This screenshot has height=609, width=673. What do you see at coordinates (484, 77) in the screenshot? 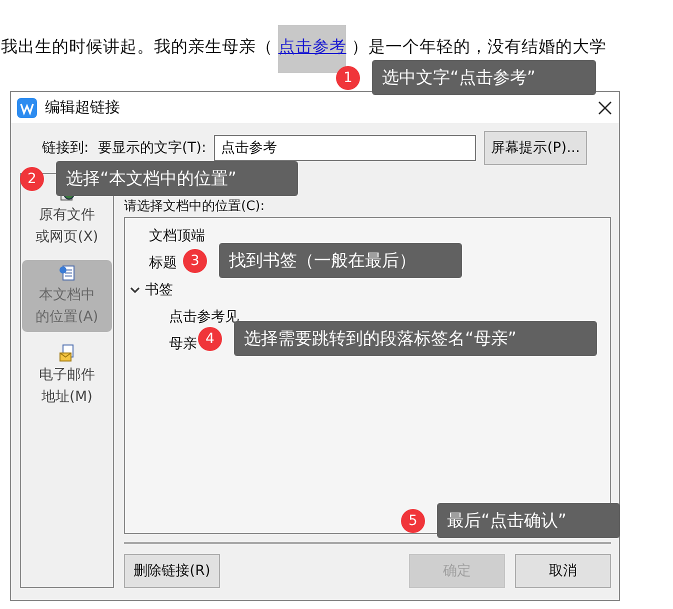
I see `callout-tooltip: 选中文字“点击参考”` at bounding box center [484, 77].